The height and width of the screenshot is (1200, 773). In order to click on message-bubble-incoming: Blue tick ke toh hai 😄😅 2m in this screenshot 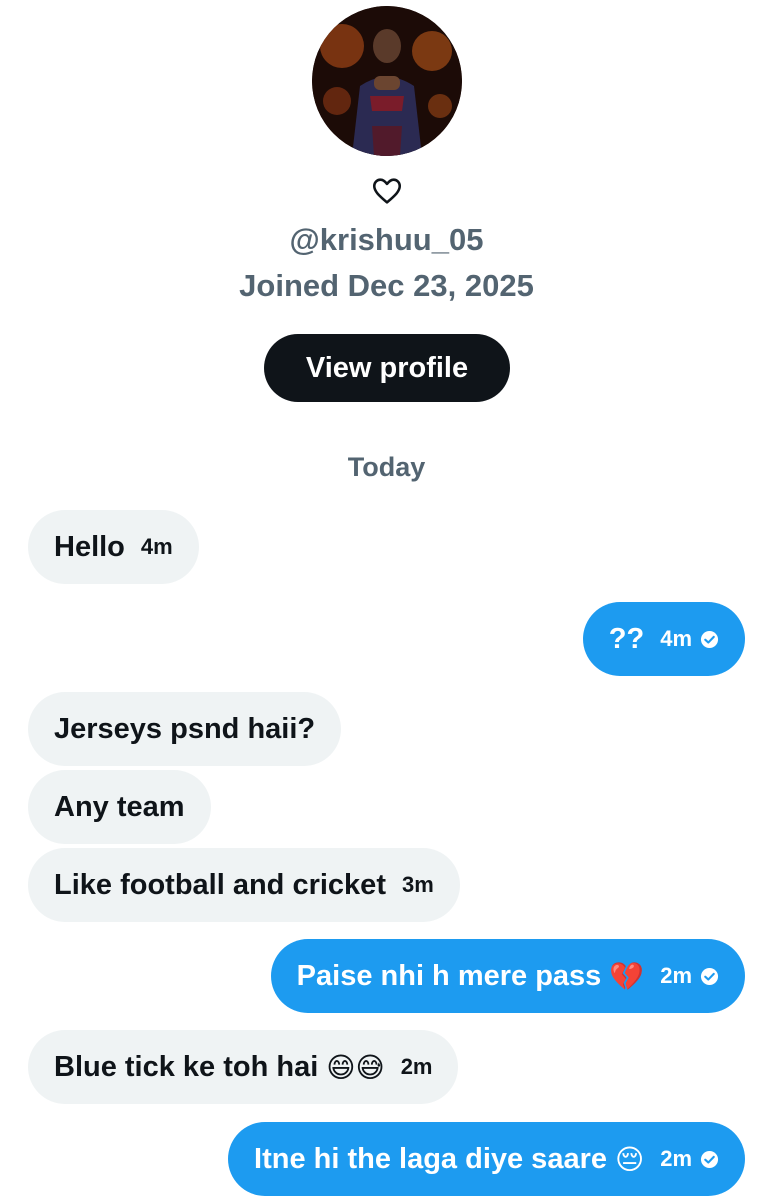, I will do `click(243, 1067)`.